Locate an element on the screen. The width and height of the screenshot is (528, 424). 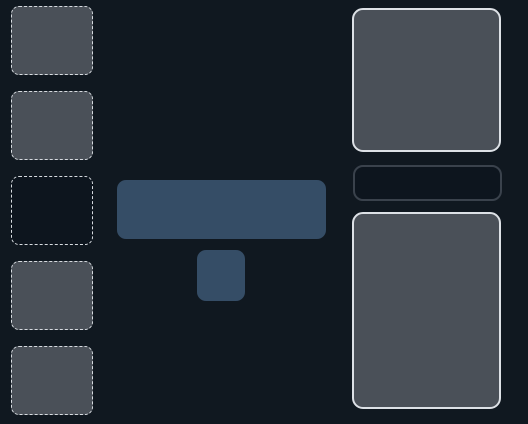
center-bar is located at coordinates (221, 209).